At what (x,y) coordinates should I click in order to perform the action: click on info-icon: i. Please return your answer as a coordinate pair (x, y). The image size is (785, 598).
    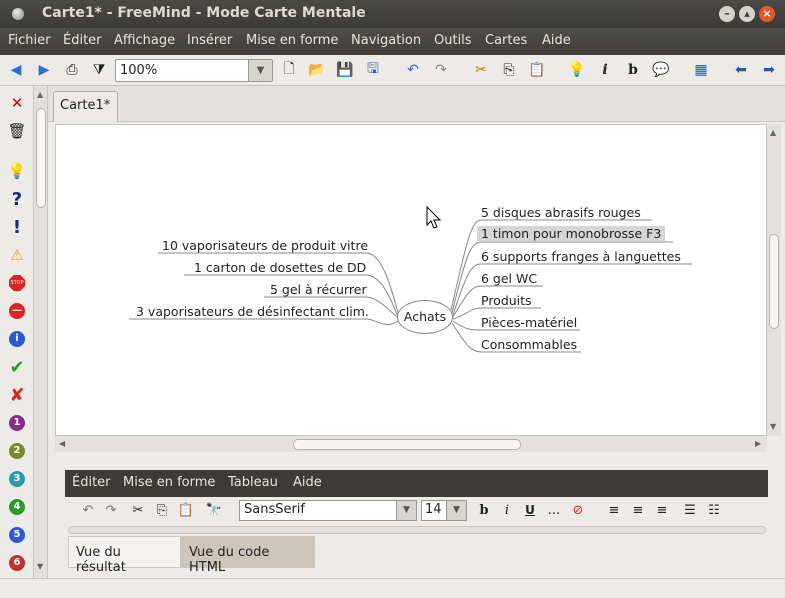
    Looking at the image, I should click on (17, 339).